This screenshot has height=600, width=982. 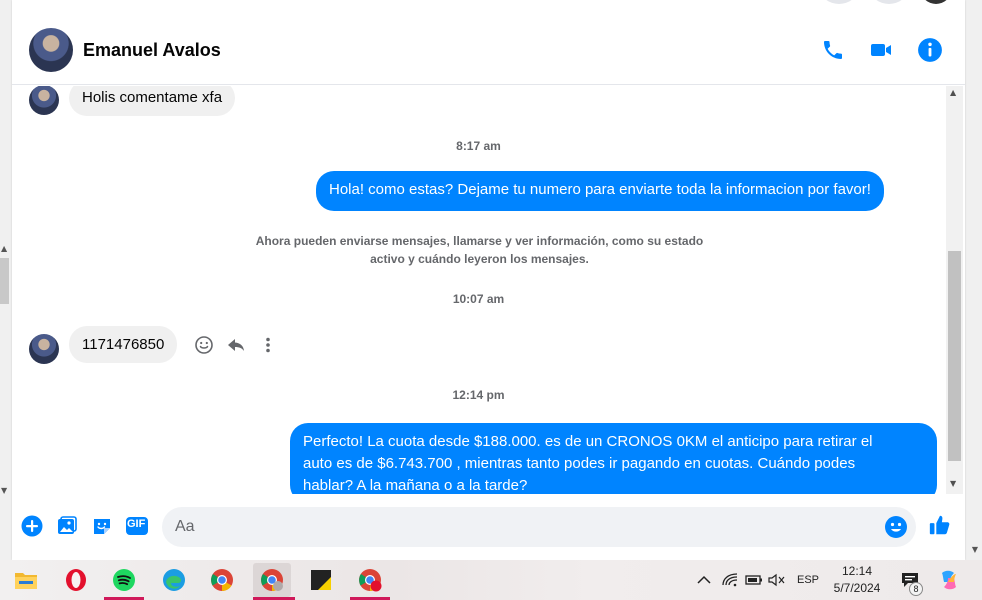 I want to click on like-thumbs-up-icon, so click(x=940, y=525).